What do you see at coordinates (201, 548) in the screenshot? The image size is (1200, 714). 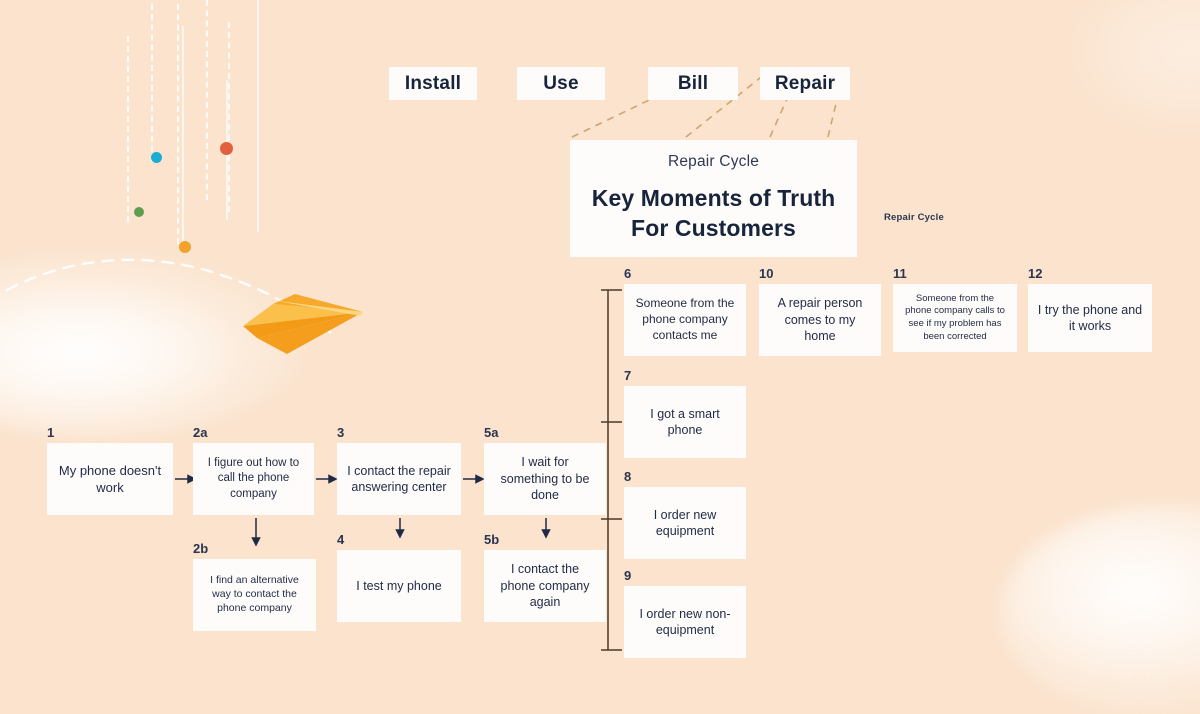 I see `step-number-2b: 2b` at bounding box center [201, 548].